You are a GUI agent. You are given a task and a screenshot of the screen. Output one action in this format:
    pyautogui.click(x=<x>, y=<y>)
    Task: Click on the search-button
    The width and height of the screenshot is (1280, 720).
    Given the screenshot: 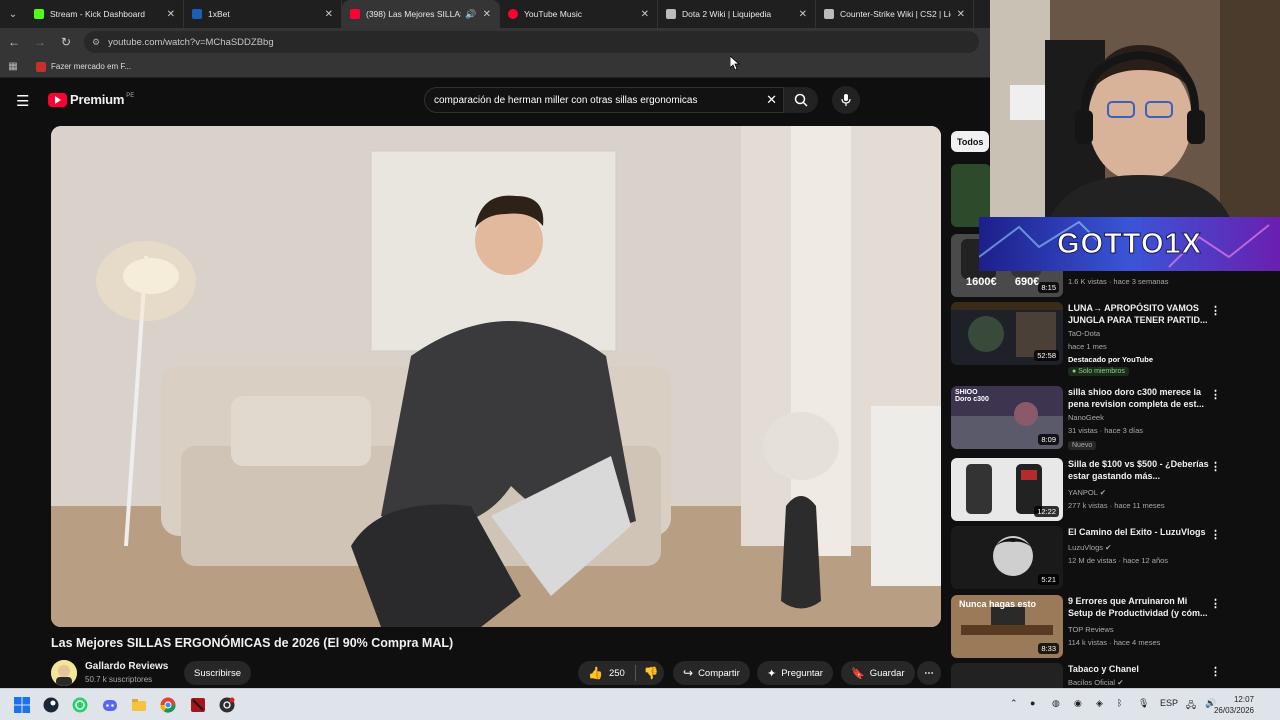 What is the action you would take?
    pyautogui.click(x=801, y=100)
    